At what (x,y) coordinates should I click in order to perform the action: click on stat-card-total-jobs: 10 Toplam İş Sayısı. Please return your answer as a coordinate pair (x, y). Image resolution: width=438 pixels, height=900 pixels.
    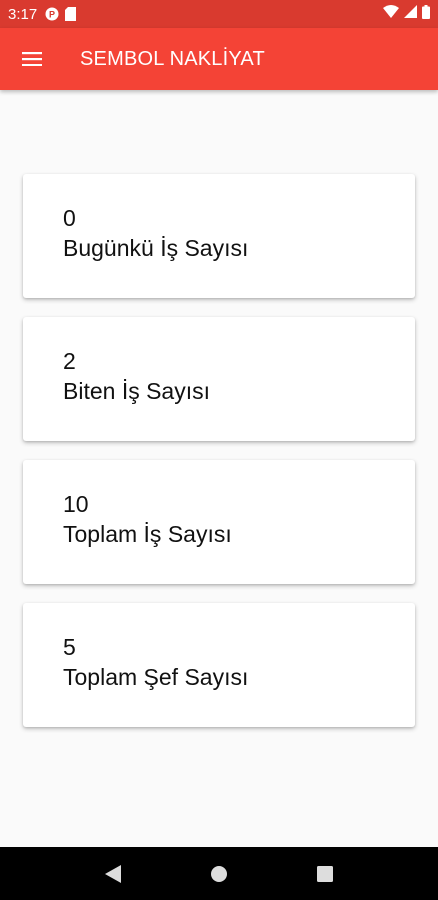
    Looking at the image, I should click on (219, 522).